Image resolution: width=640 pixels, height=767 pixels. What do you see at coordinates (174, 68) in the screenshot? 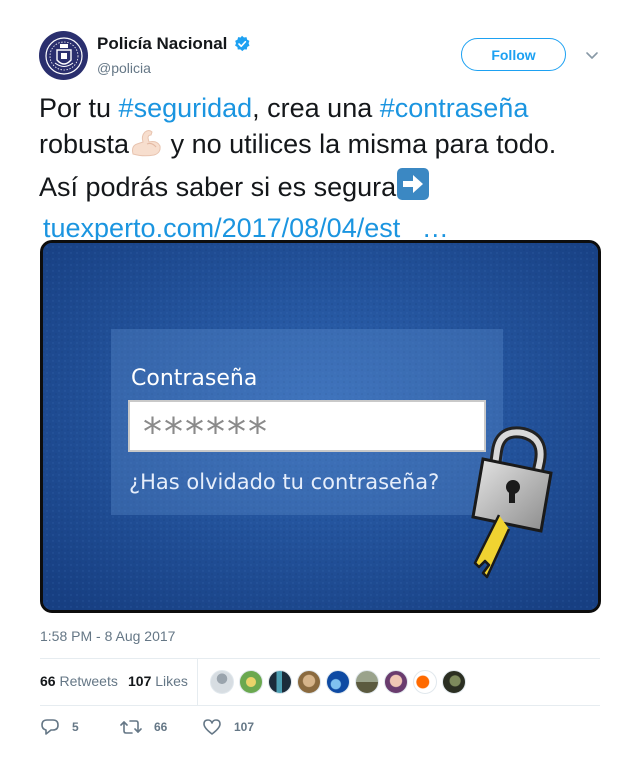
I see `handle: @policia` at bounding box center [174, 68].